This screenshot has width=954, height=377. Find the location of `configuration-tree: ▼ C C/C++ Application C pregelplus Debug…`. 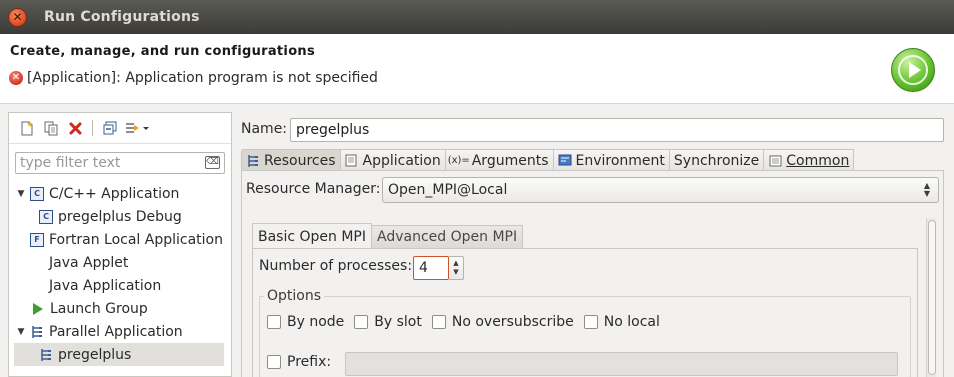

configuration-tree: ▼ C C/C++ Application C pregelplus Debug… is located at coordinates (120, 274).